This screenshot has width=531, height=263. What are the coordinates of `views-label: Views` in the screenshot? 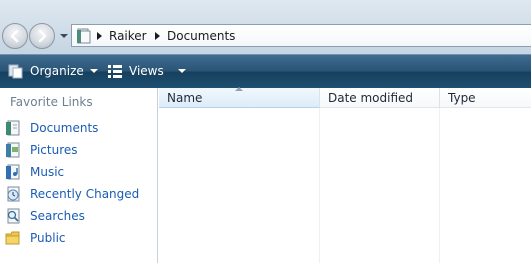 It's located at (146, 71).